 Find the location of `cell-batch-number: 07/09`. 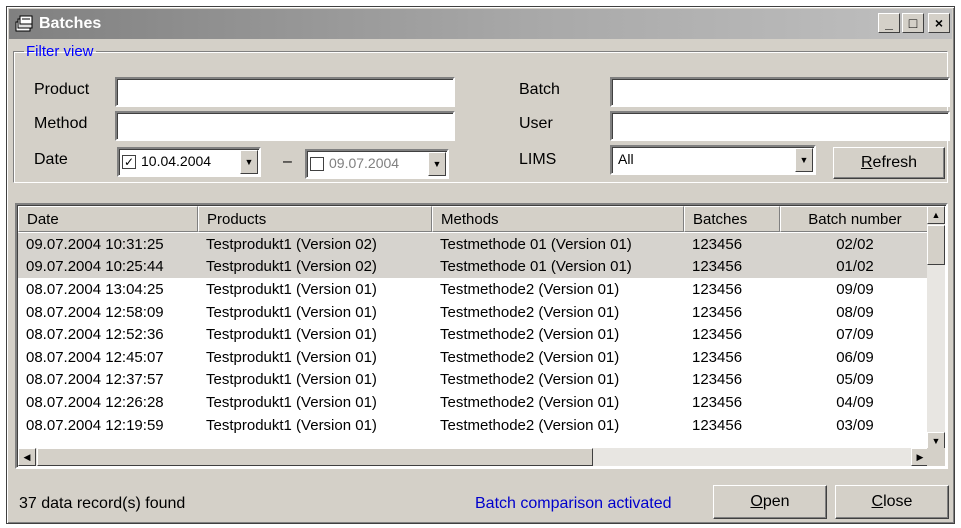

cell-batch-number: 07/09 is located at coordinates (855, 335).